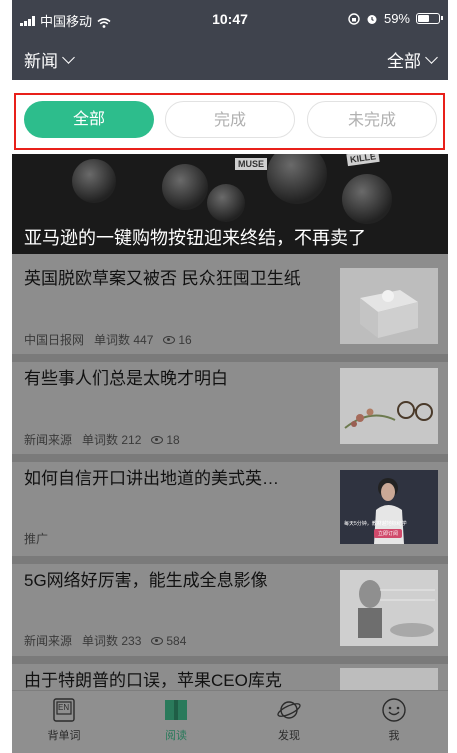 This screenshot has height=753, width=457. I want to click on filter-tab-undone: 未完成, so click(372, 119).